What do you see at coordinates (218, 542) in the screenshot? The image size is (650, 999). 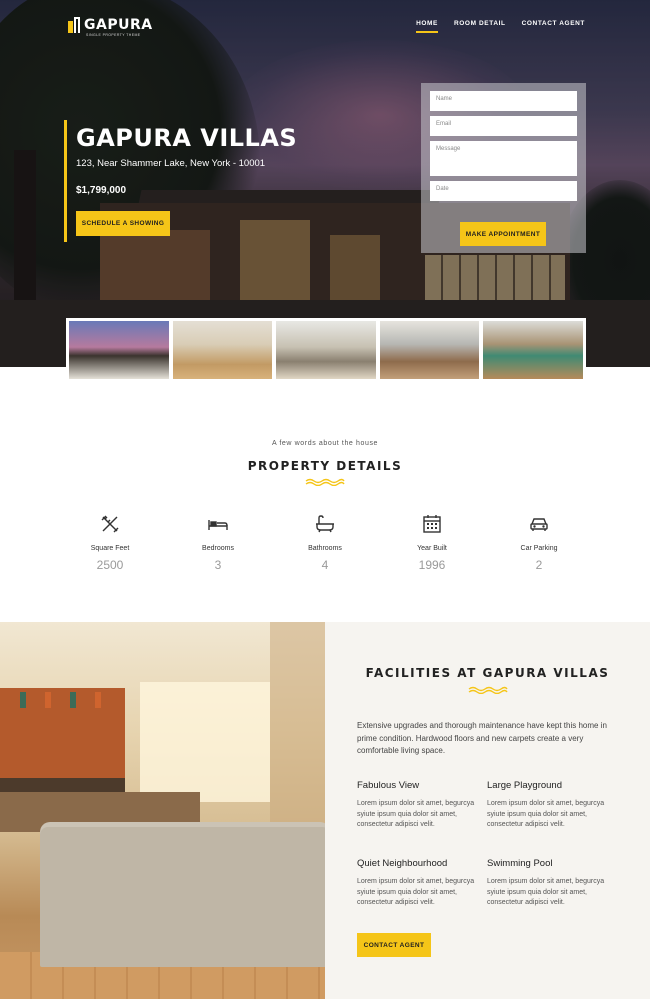 I see `stat-bedrooms: Bedrooms 3` at bounding box center [218, 542].